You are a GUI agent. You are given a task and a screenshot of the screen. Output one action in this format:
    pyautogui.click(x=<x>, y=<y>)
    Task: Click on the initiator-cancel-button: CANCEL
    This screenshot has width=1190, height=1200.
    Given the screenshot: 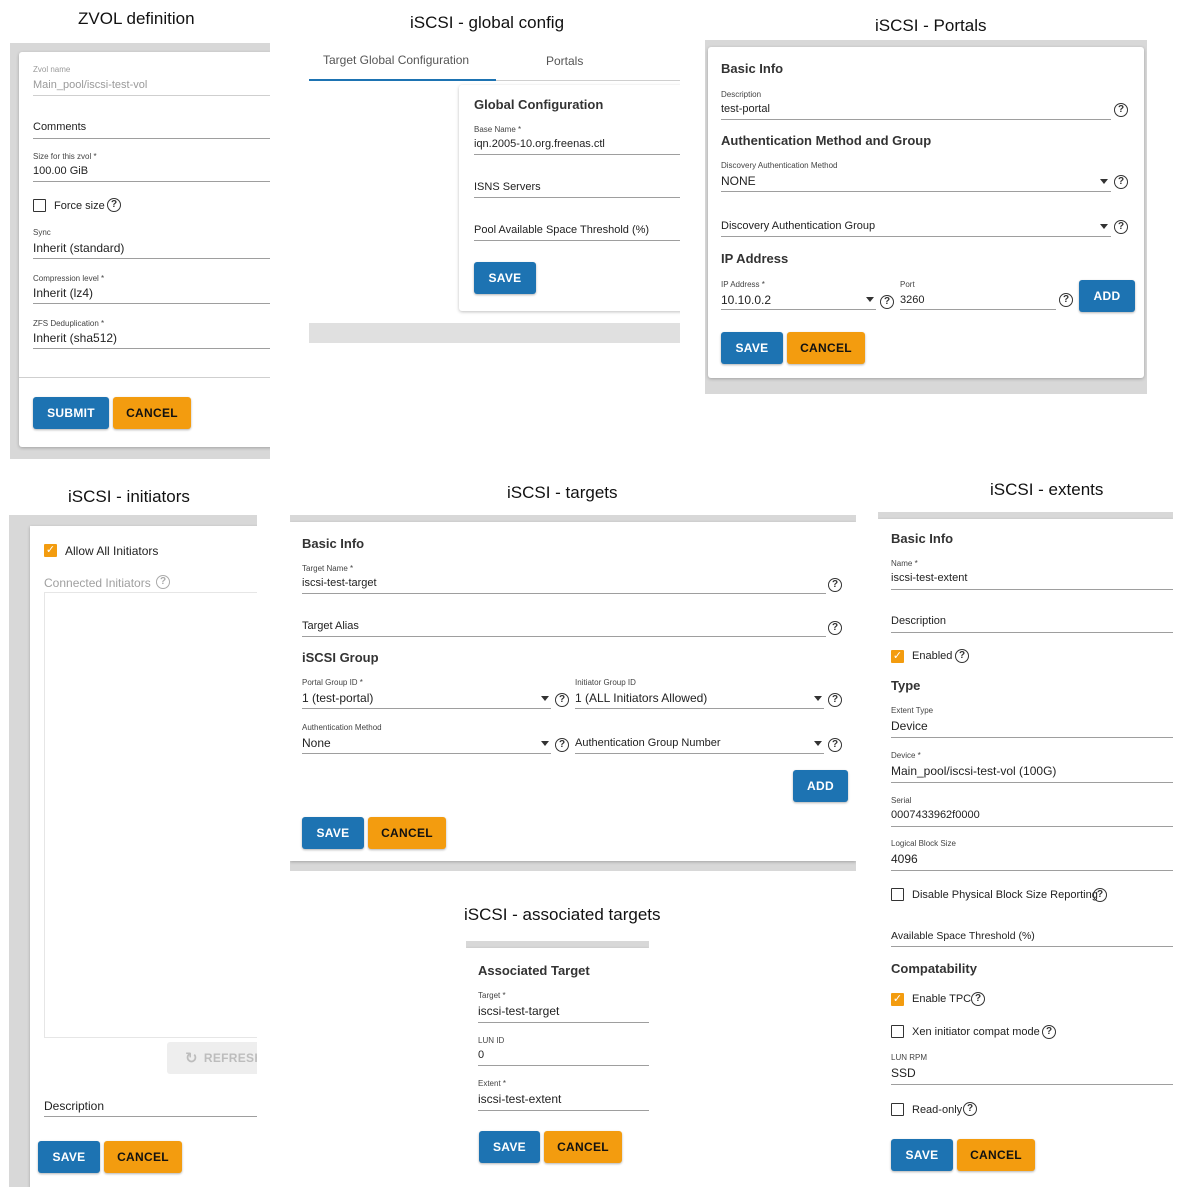 What is the action you would take?
    pyautogui.click(x=143, y=1157)
    